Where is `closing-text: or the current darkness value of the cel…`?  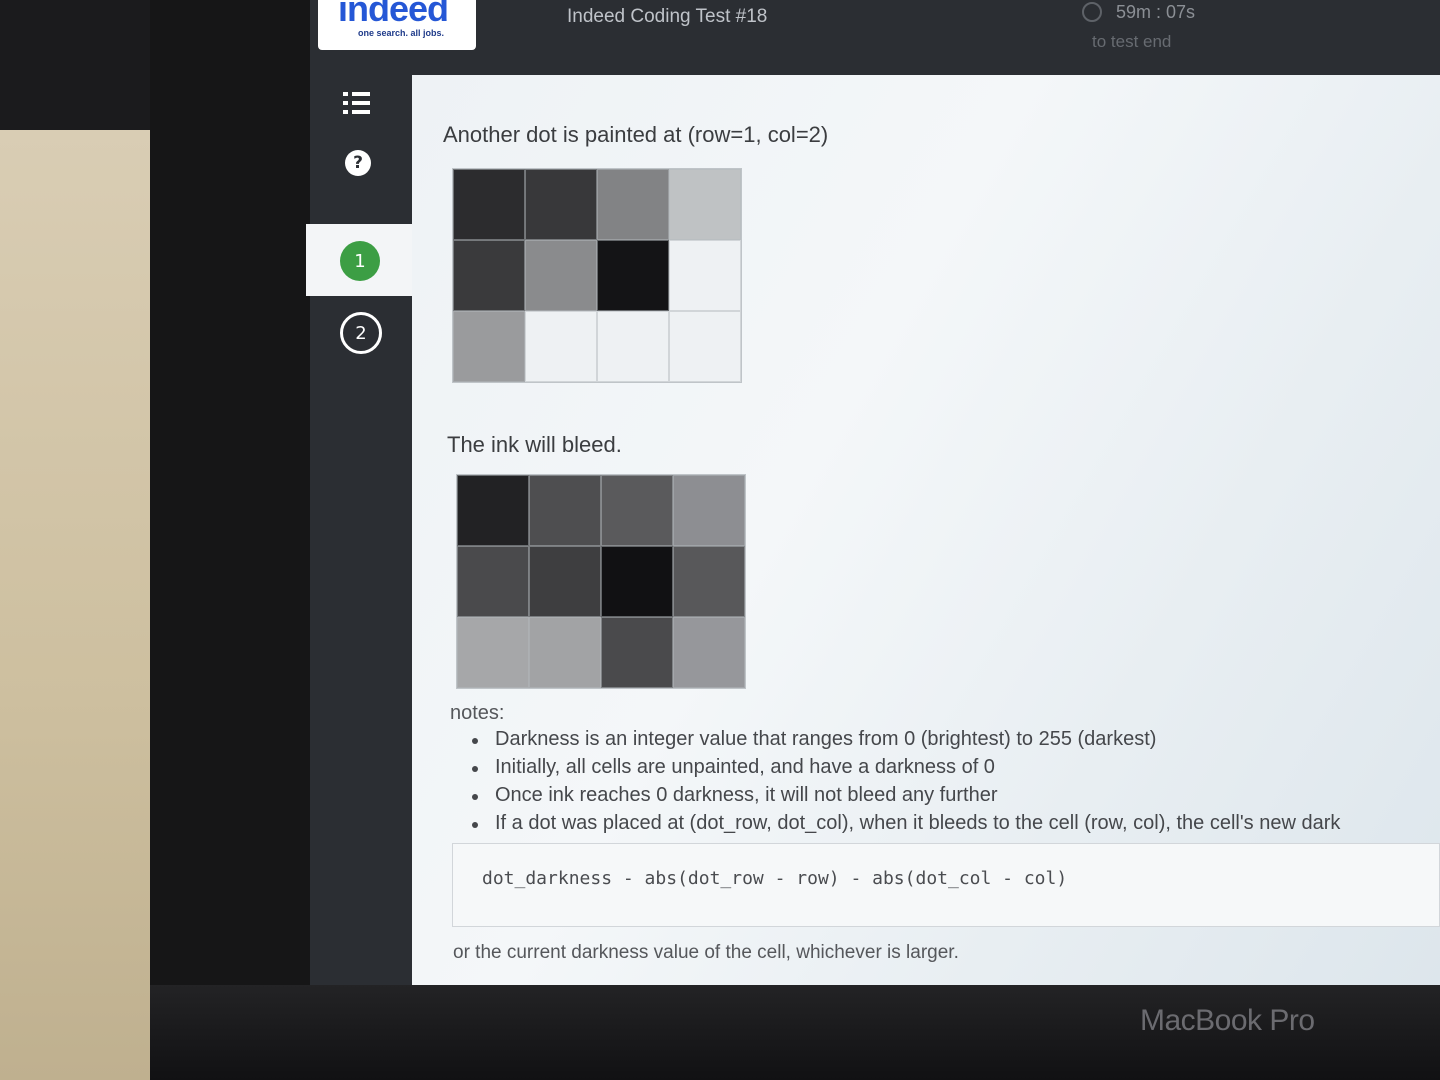
closing-text: or the current darkness value of the cel… is located at coordinates (706, 952).